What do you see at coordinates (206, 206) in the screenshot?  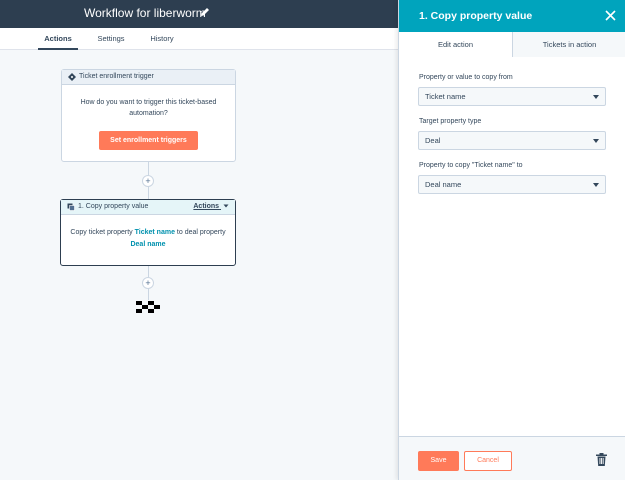 I see `actions-dropdown-label: Actions` at bounding box center [206, 206].